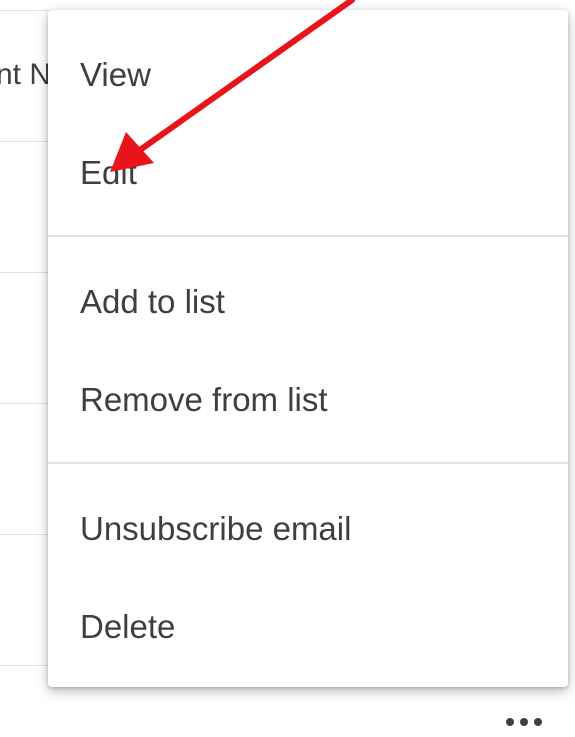 This screenshot has width=575, height=737. Describe the element at coordinates (308, 529) in the screenshot. I see `menu-item-unsubscribe-email: Unsubscribe email` at that location.